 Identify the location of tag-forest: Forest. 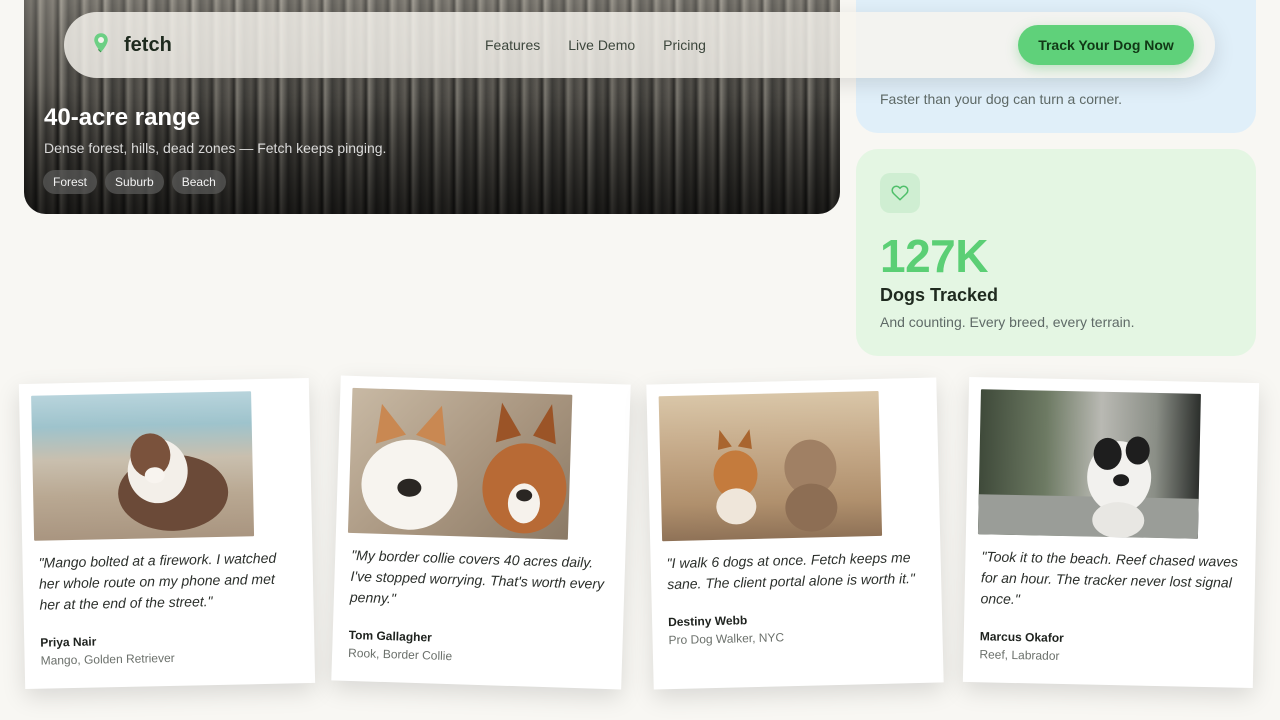
(70, 182).